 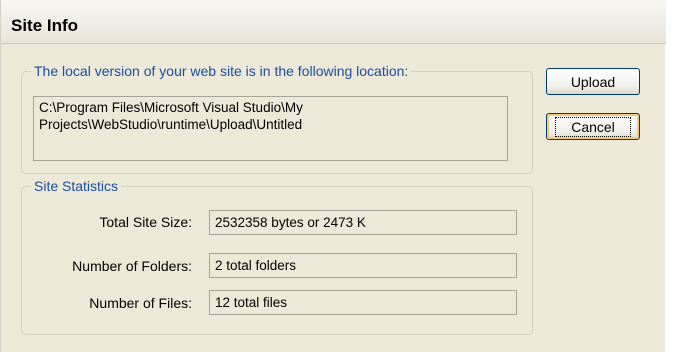 What do you see at coordinates (140, 303) in the screenshot?
I see `number-of-files-label: Number of Files:` at bounding box center [140, 303].